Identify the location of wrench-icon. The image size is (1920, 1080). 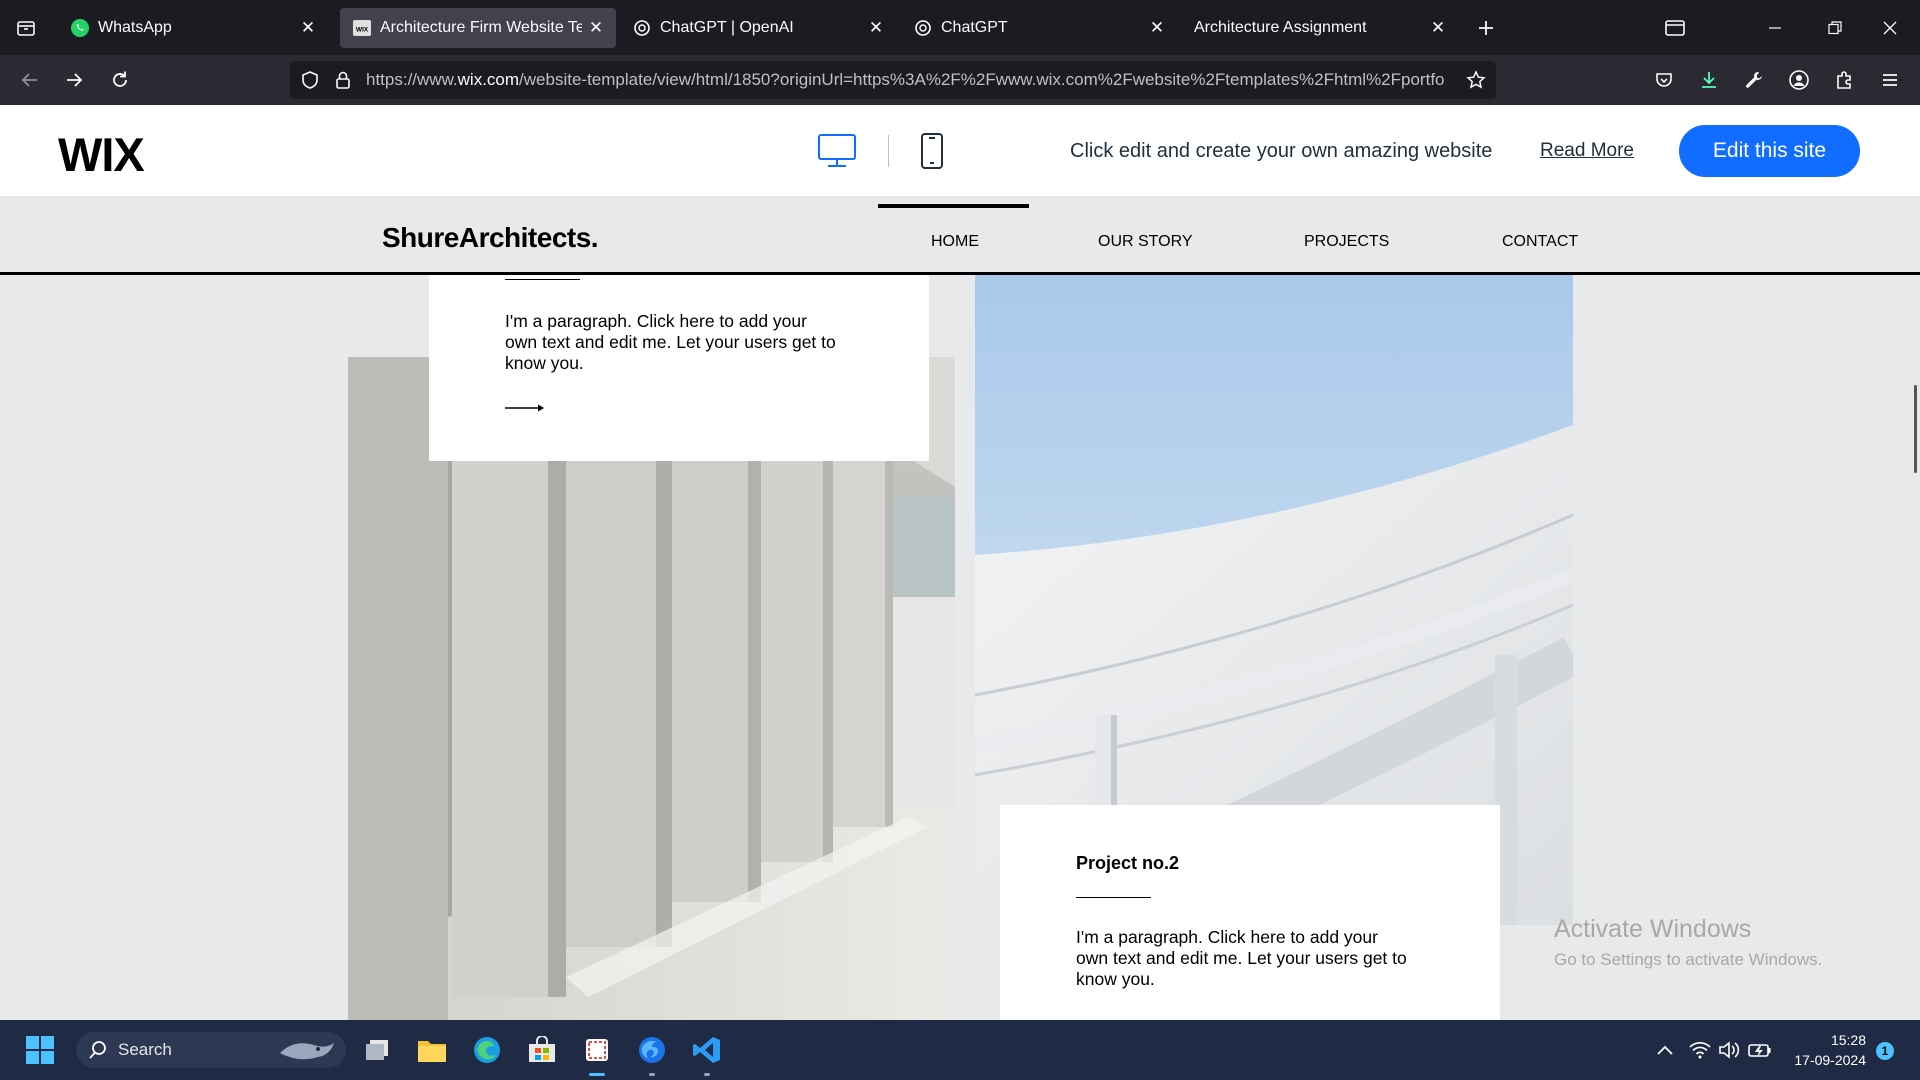
(1754, 80).